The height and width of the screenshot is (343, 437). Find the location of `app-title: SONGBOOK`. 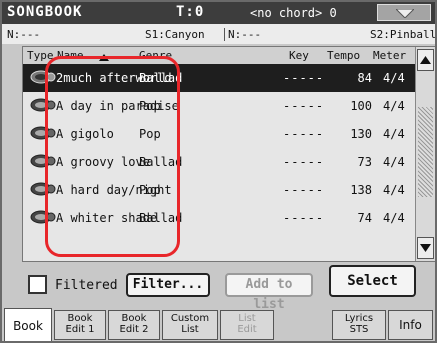

app-title: SONGBOOK is located at coordinates (45, 12).